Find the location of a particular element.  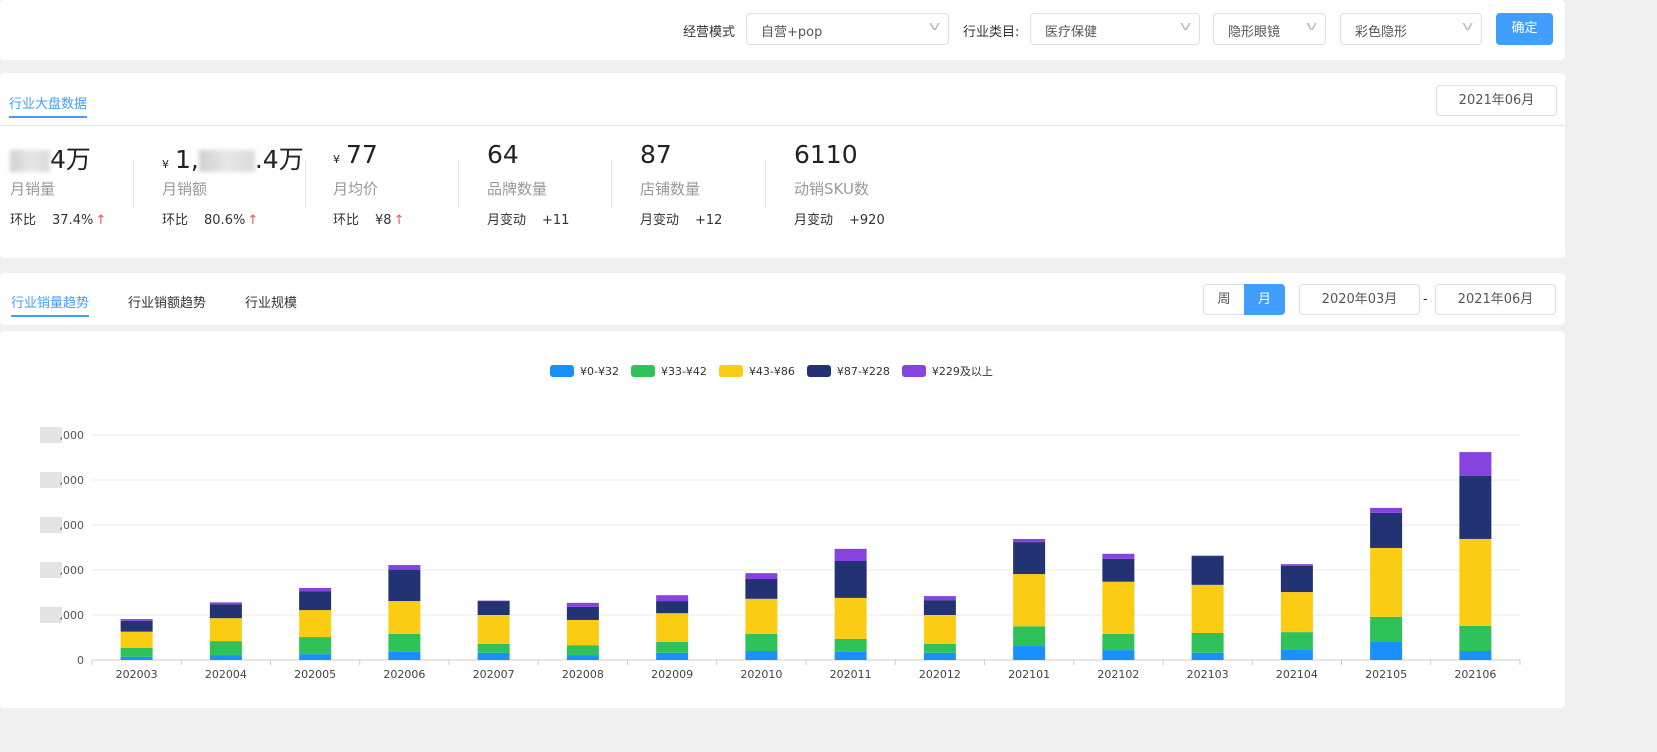

legend-label: ¥33-¥42 is located at coordinates (683, 371).